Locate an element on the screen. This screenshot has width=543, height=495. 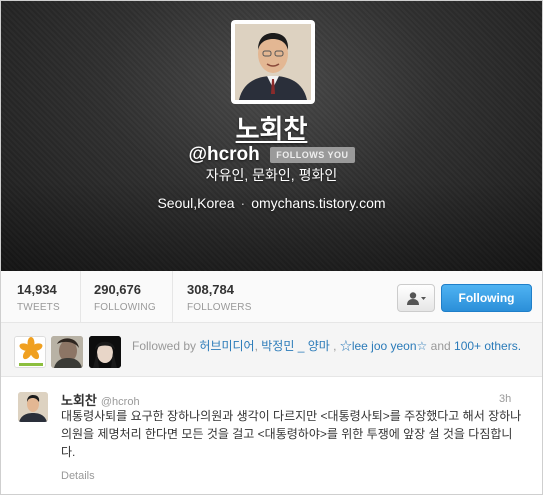
following-button: Following is located at coordinates (486, 298).